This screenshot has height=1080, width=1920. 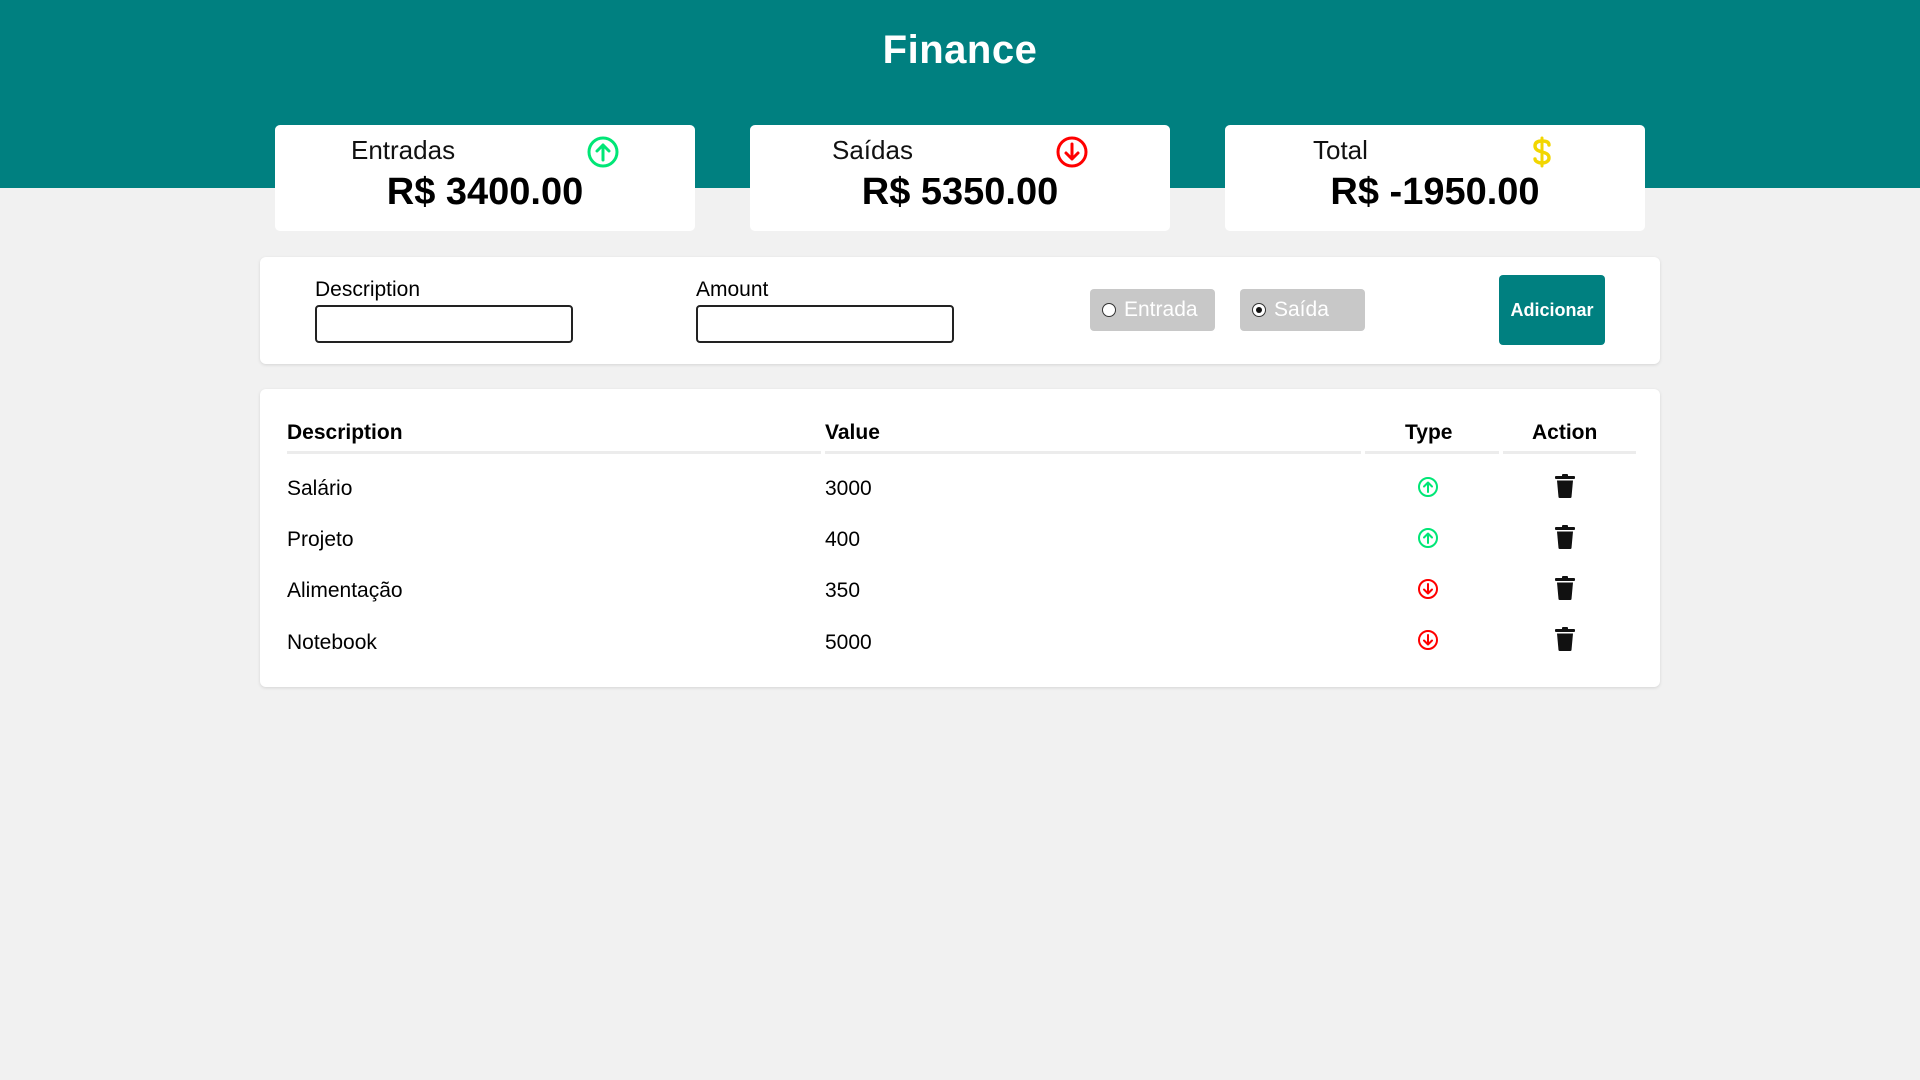 What do you see at coordinates (368, 289) in the screenshot?
I see `description-label: Description` at bounding box center [368, 289].